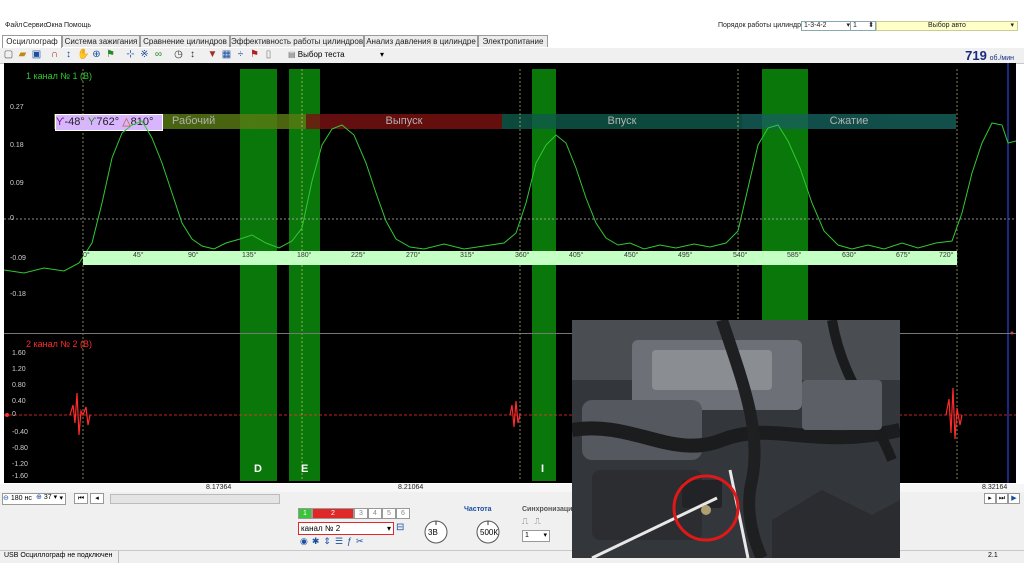 This screenshot has width=1024, height=563. I want to click on channel-select-value: канал № 2, so click(321, 528).